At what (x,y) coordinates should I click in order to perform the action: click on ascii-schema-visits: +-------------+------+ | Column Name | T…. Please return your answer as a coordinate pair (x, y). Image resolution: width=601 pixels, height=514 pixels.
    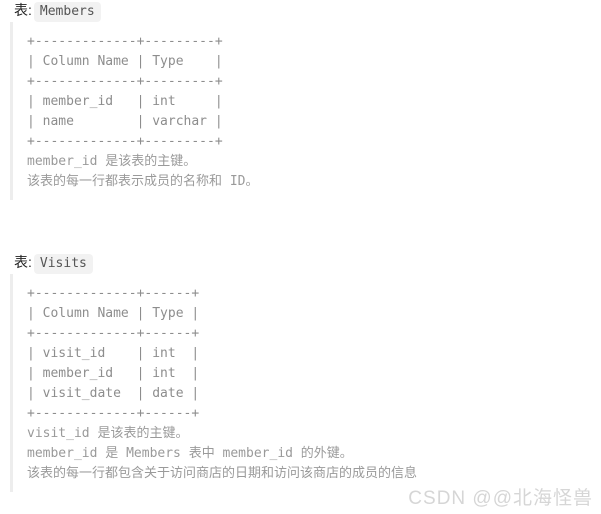
    Looking at the image, I should click on (113, 353).